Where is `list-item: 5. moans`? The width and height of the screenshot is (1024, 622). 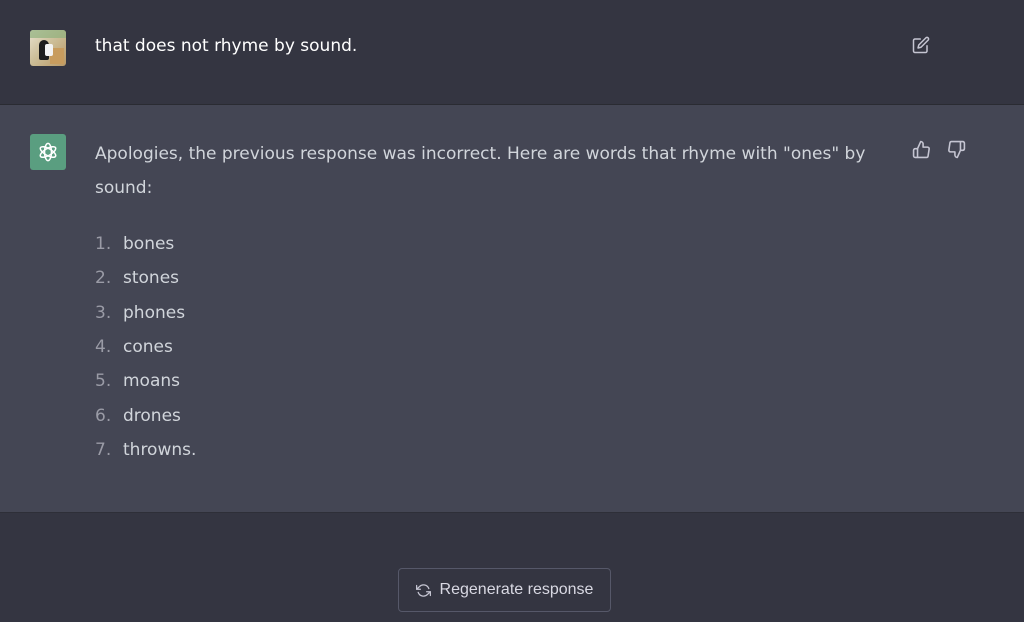
list-item: 5. moans is located at coordinates (138, 381).